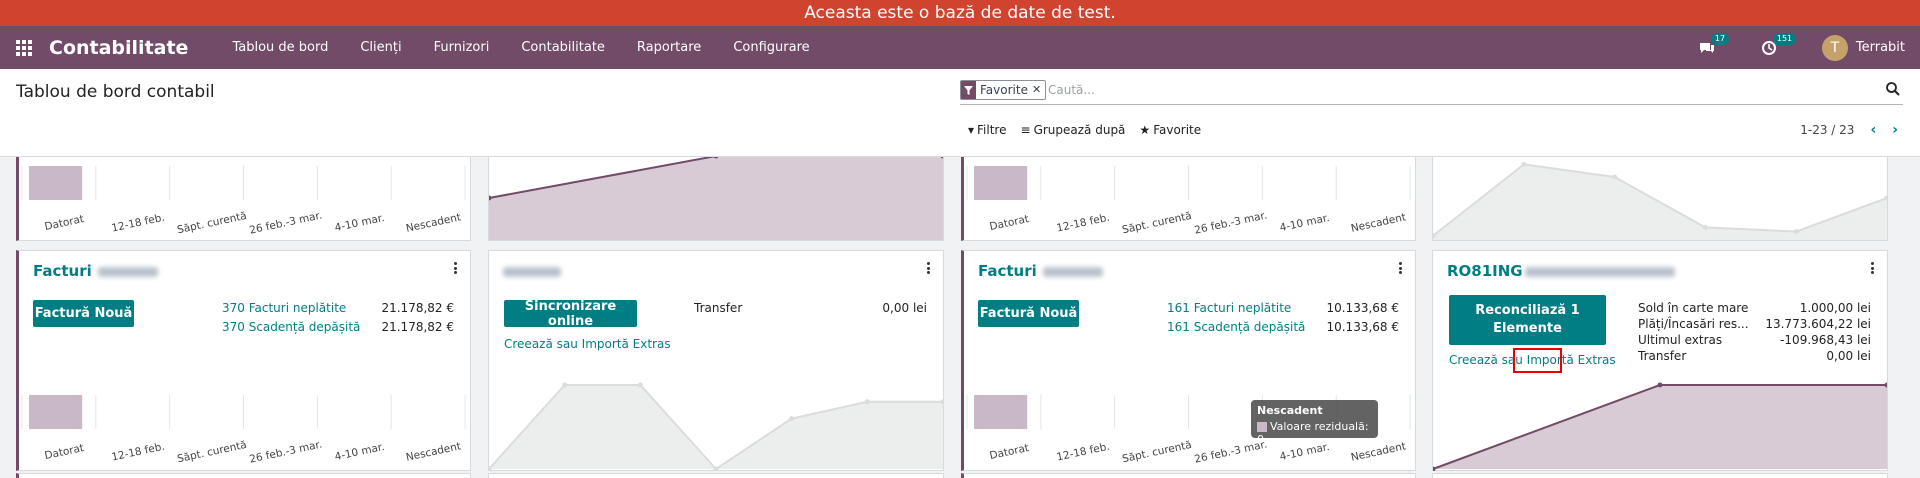 The height and width of the screenshot is (478, 1920). What do you see at coordinates (291, 327) in the screenshot?
I see `overdue-invoices-link: 370 Scadență depășită` at bounding box center [291, 327].